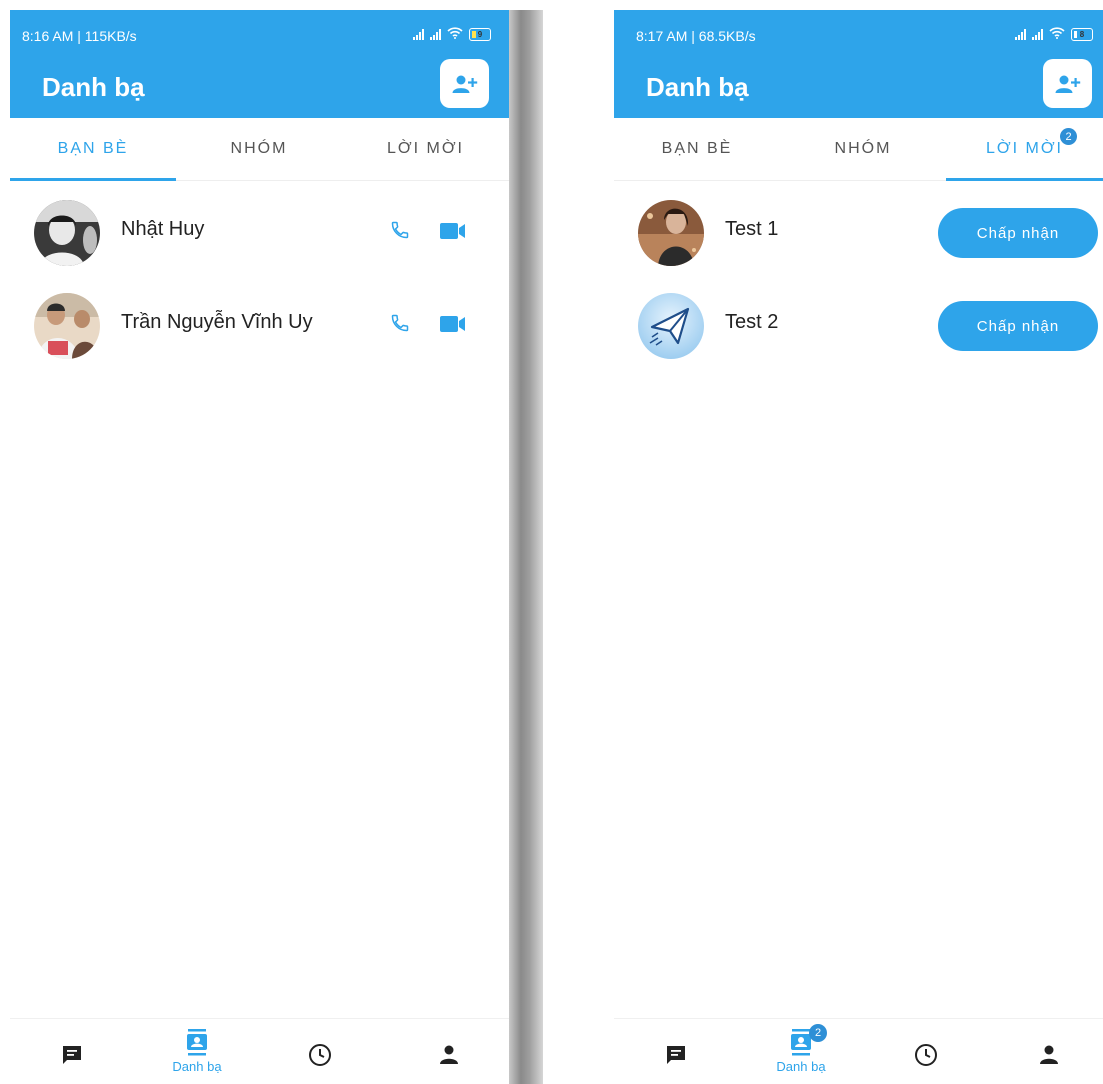  I want to click on battery-level: 8, so click(1082, 34).